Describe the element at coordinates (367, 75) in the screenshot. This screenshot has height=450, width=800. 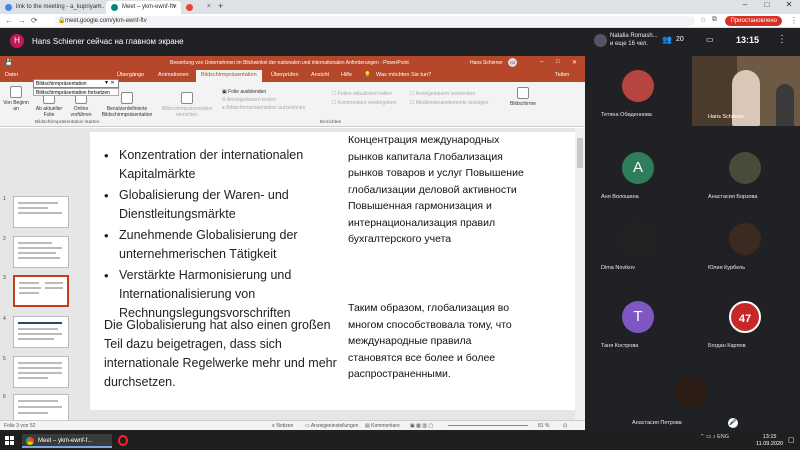
I see `lightbulb-icon: 💡` at that location.